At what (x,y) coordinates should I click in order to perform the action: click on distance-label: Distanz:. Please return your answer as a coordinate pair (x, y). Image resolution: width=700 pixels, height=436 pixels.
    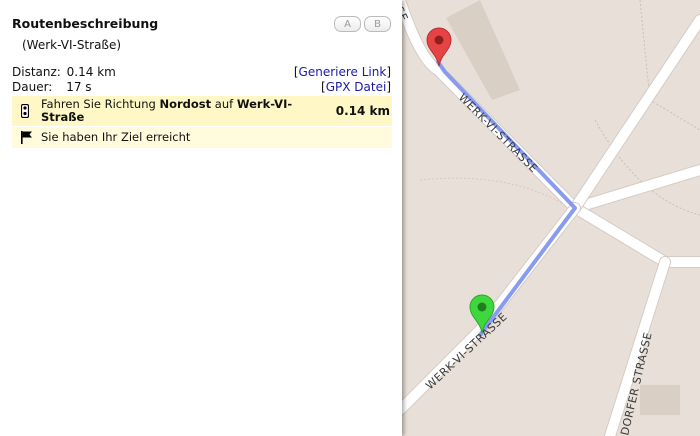
    Looking at the image, I should click on (36, 72).